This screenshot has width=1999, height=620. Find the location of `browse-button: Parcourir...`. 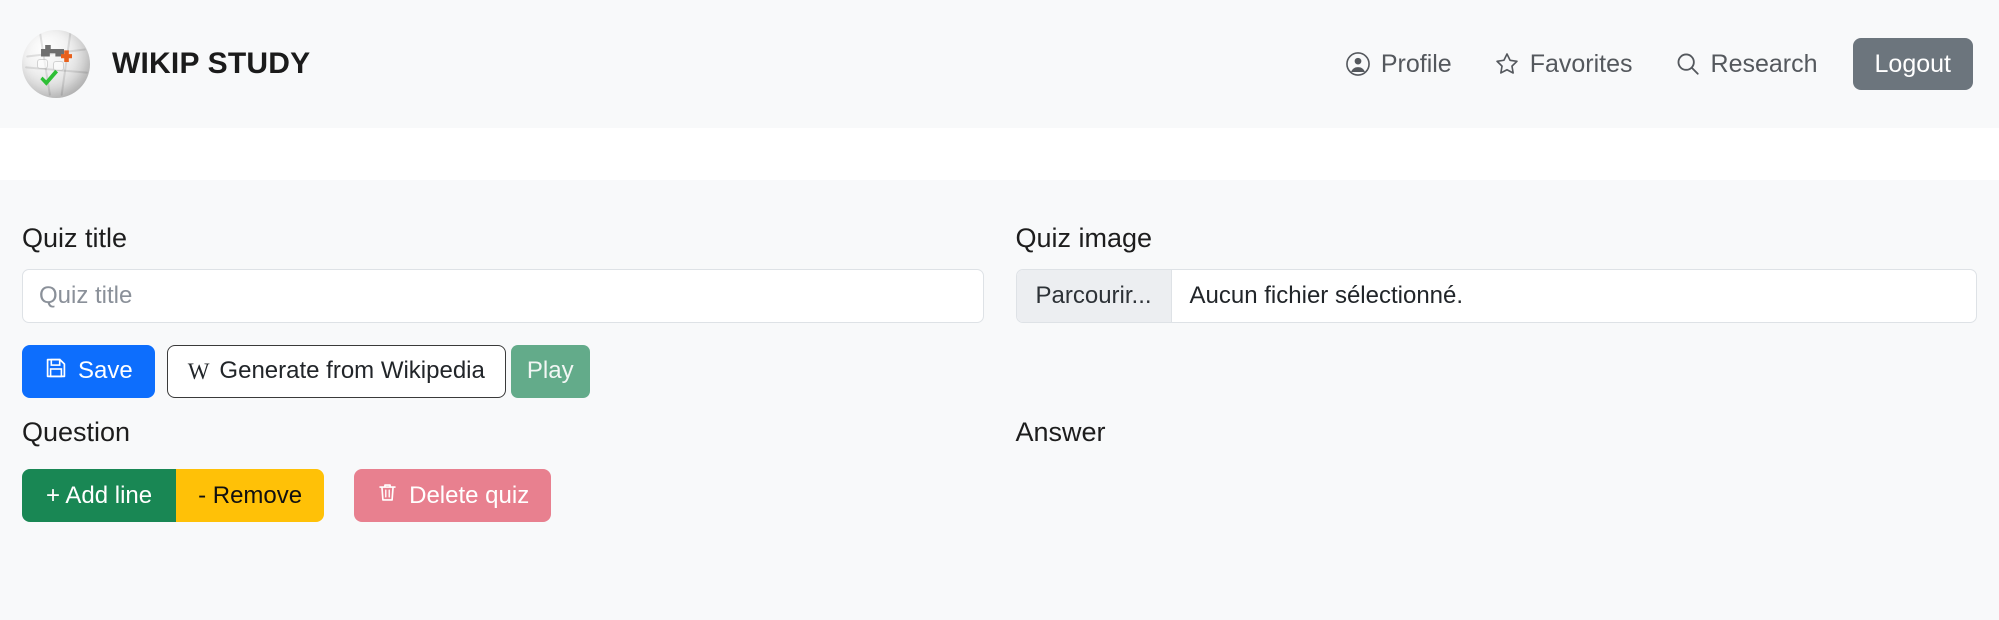

browse-button: Parcourir... is located at coordinates (1094, 295).